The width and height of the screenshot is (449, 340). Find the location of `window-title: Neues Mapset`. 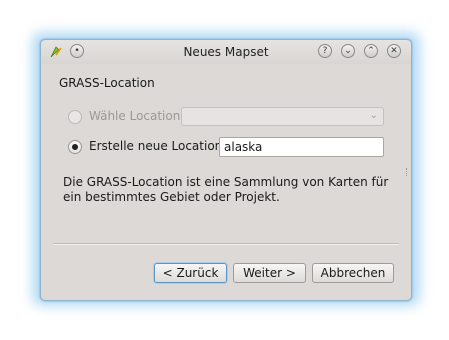

window-title: Neues Mapset is located at coordinates (226, 52).